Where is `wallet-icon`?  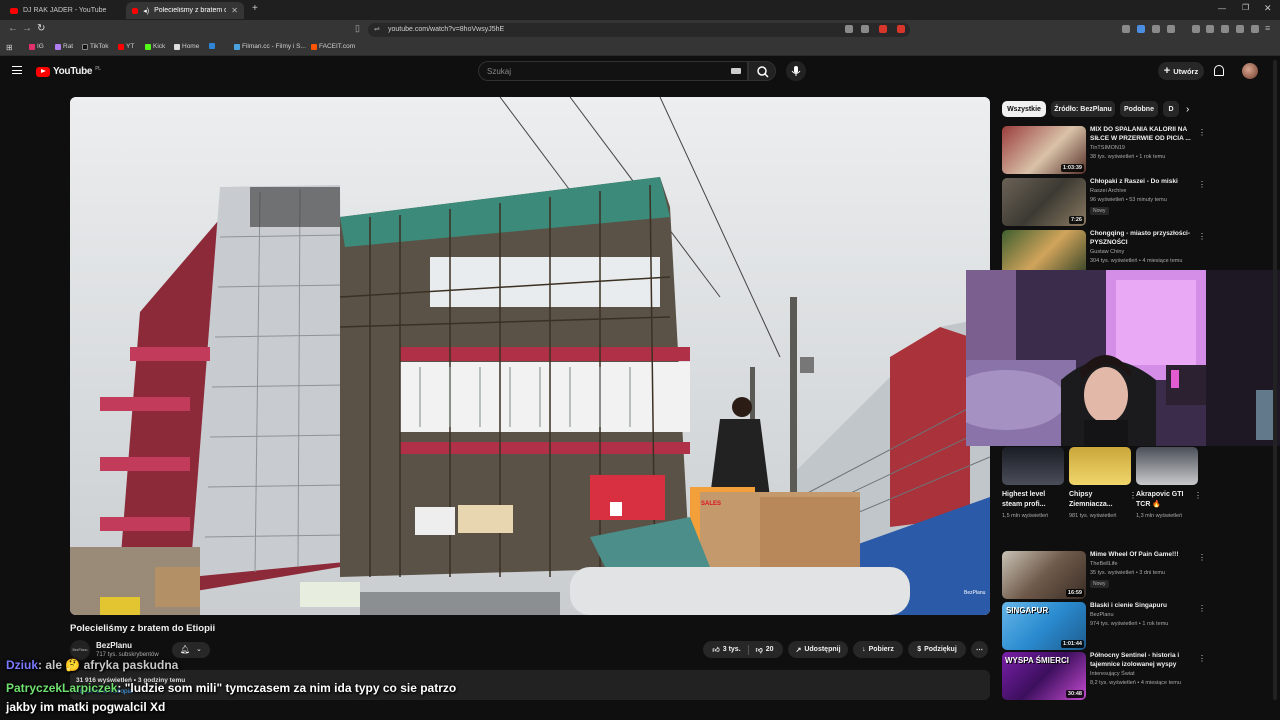
wallet-icon is located at coordinates (1225, 29).